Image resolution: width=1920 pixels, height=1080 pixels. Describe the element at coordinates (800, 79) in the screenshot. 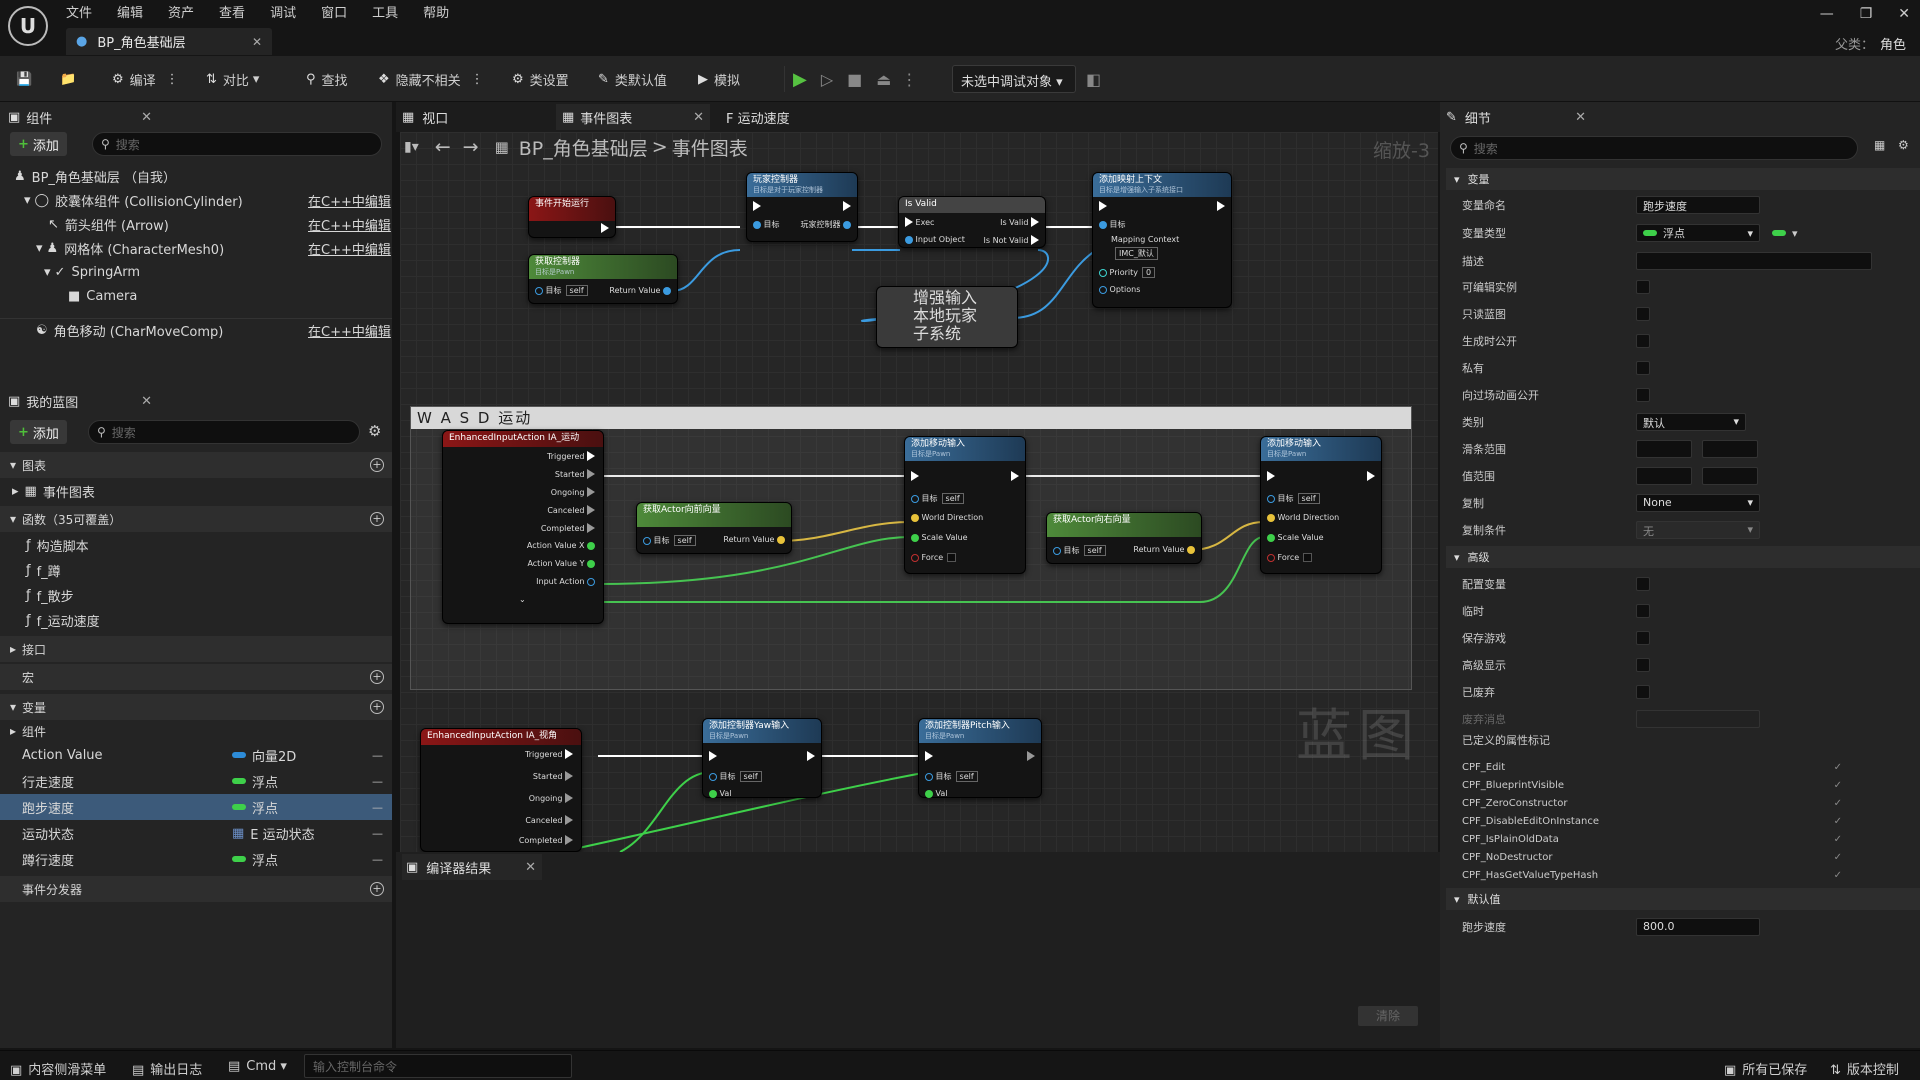

I see `play-icon: ▶` at that location.